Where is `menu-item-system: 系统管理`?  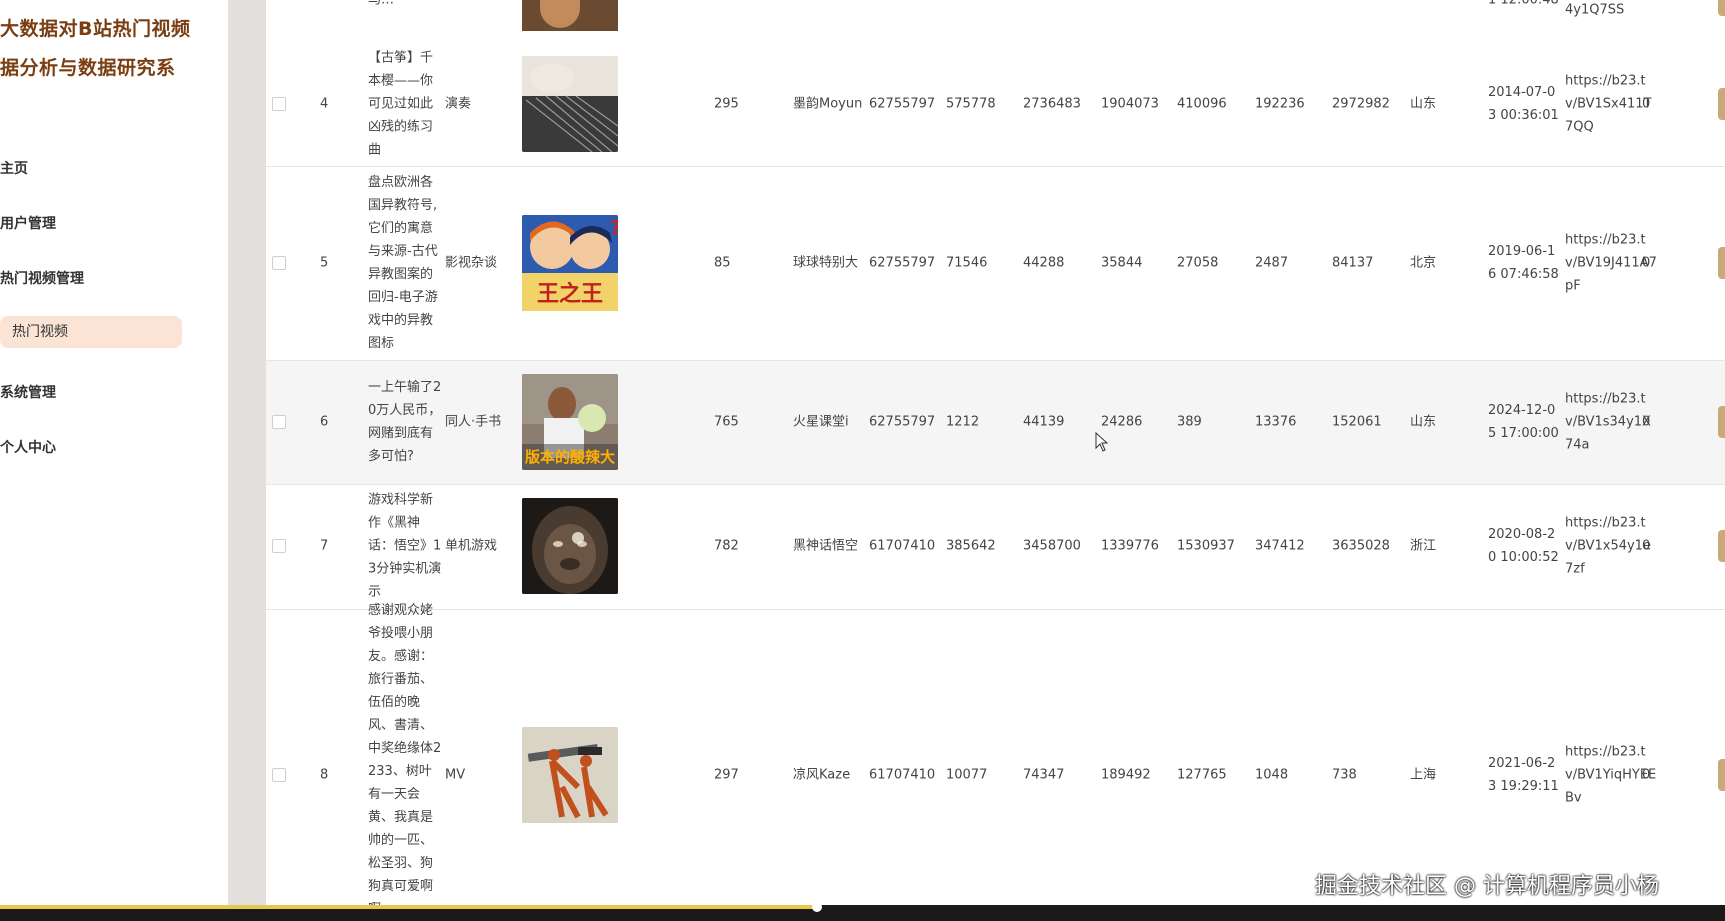 menu-item-system: 系统管理 is located at coordinates (28, 392).